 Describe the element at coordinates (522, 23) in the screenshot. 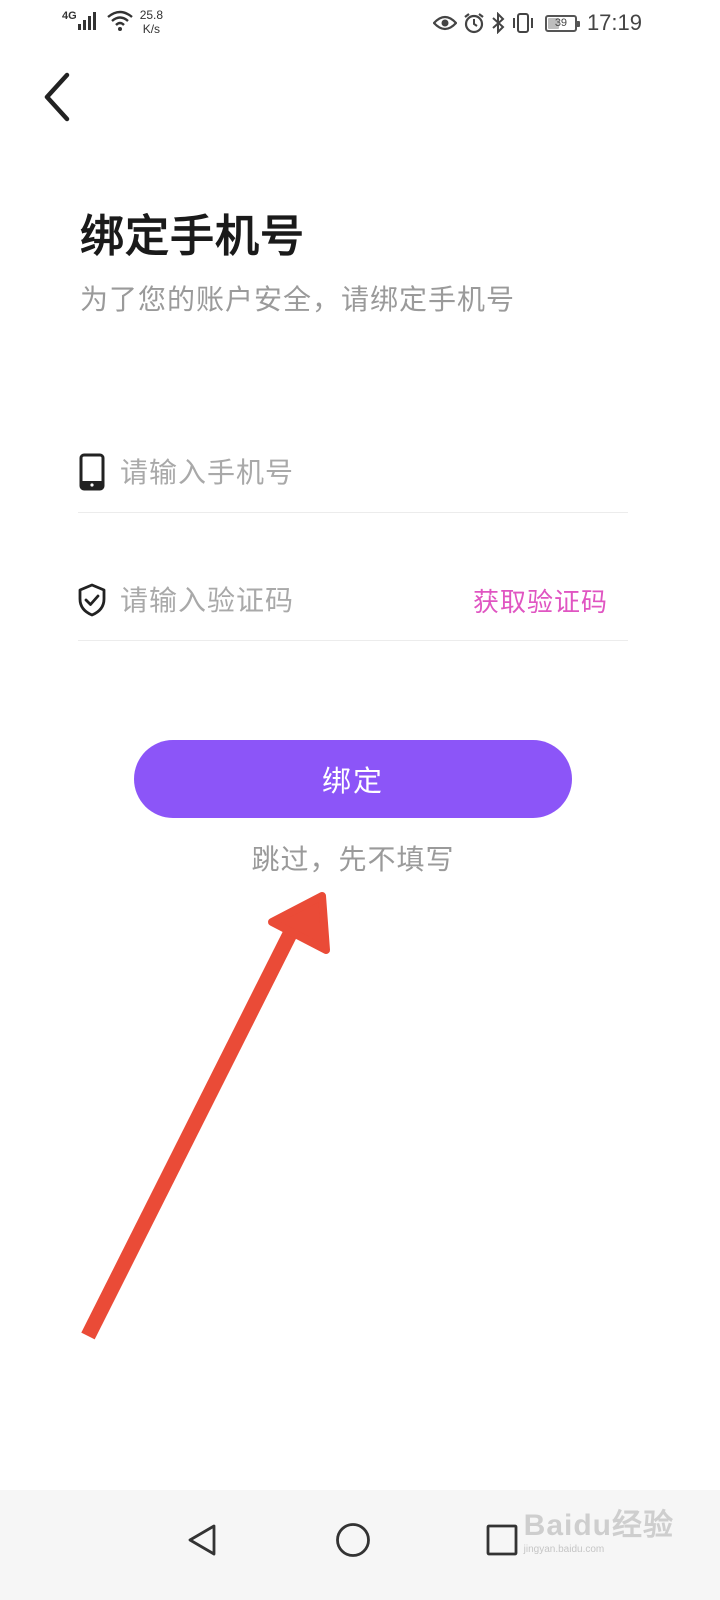

I see `vibrate-icon` at that location.